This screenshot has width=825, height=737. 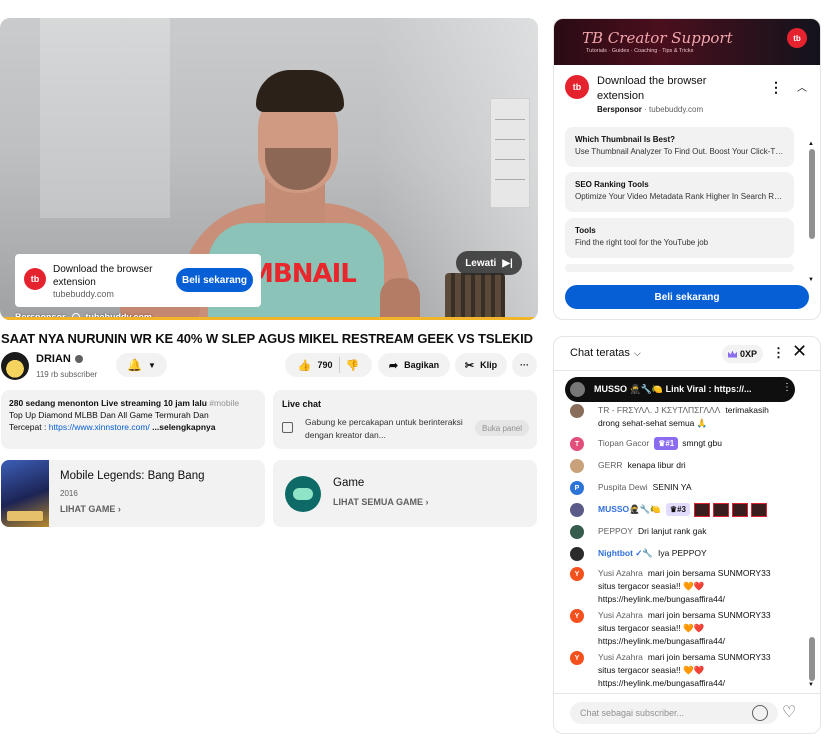 I want to click on buy-now-button: Beli sekarang, so click(x=687, y=297).